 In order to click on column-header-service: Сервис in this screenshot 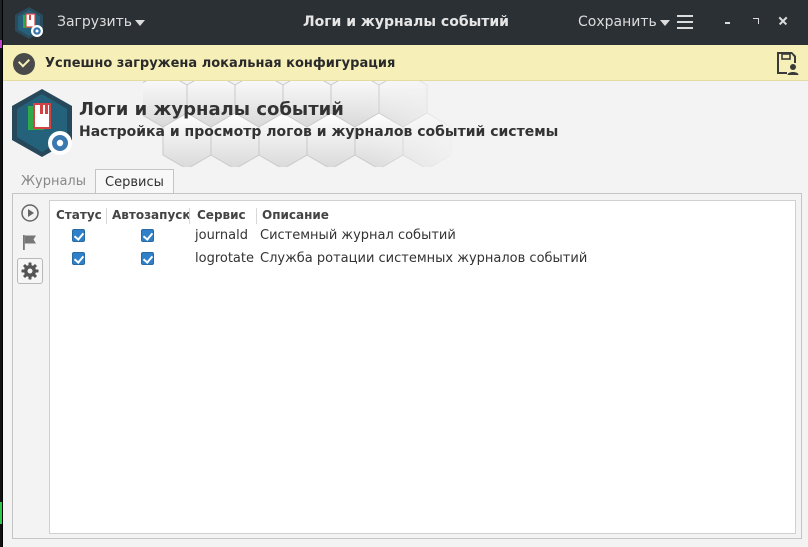, I will do `click(221, 215)`.